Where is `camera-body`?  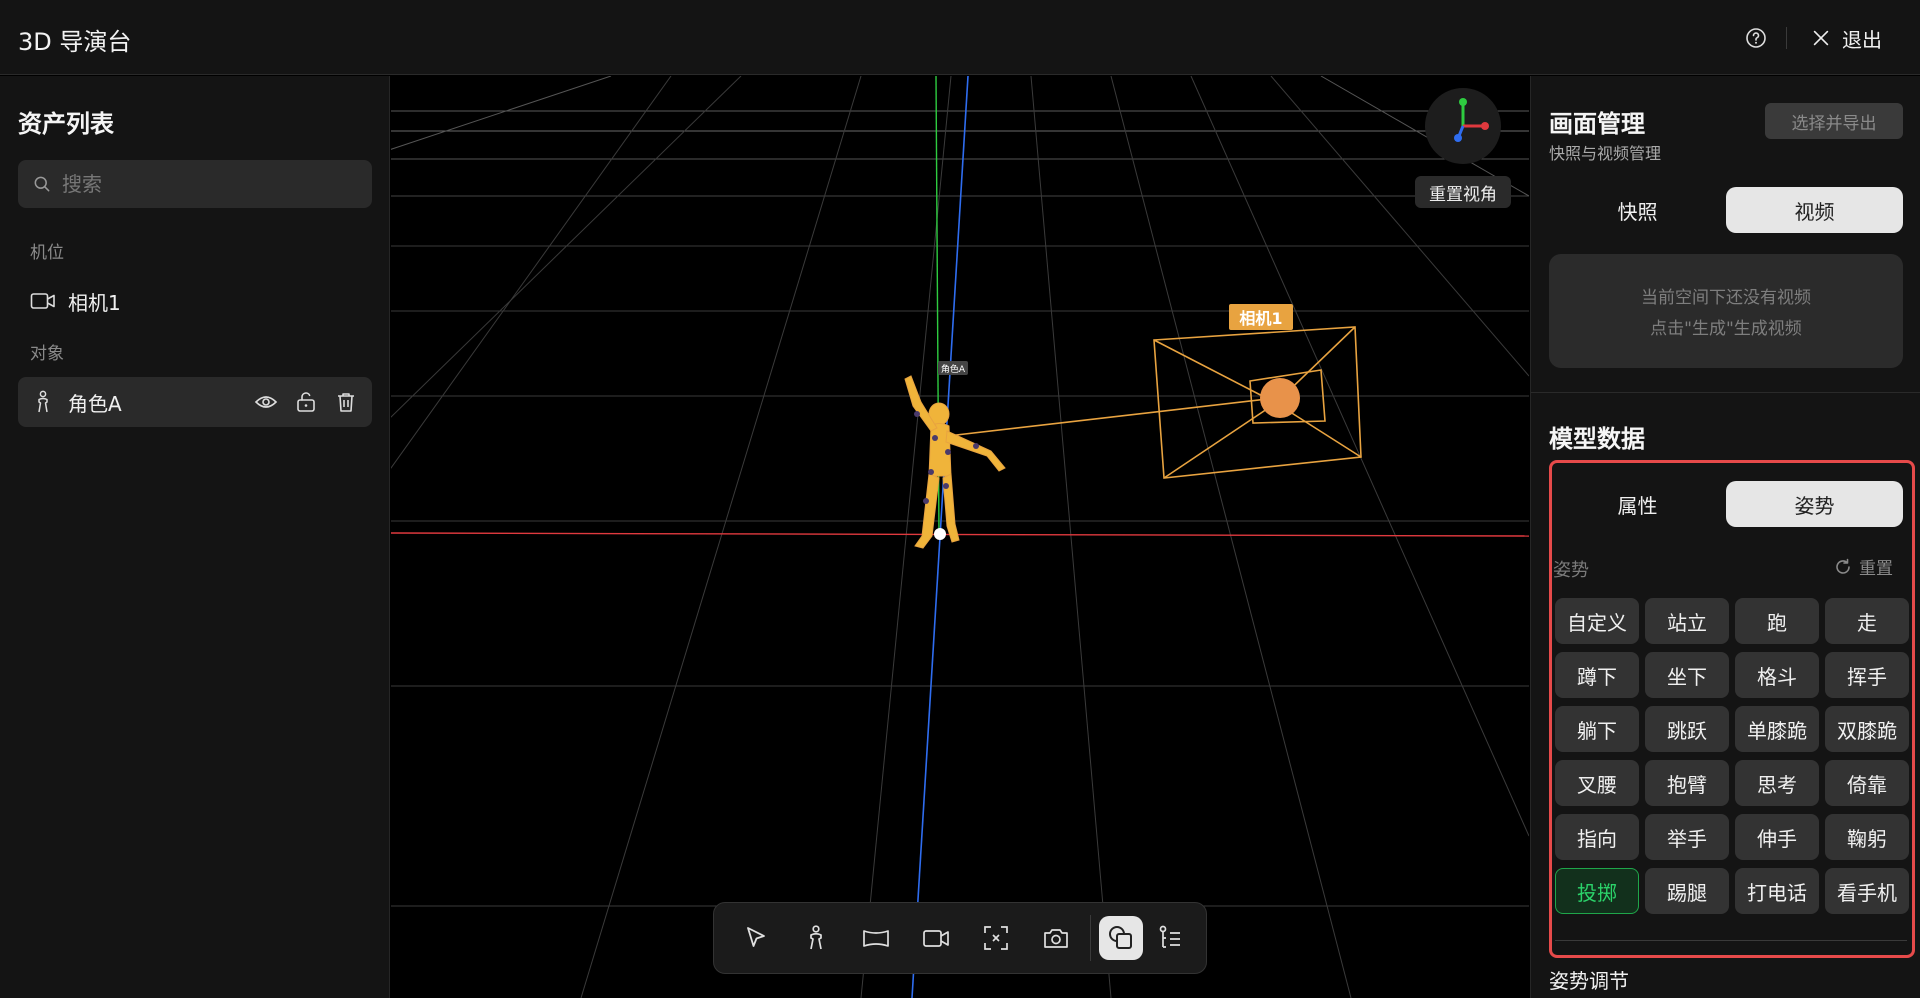 camera-body is located at coordinates (1280, 398).